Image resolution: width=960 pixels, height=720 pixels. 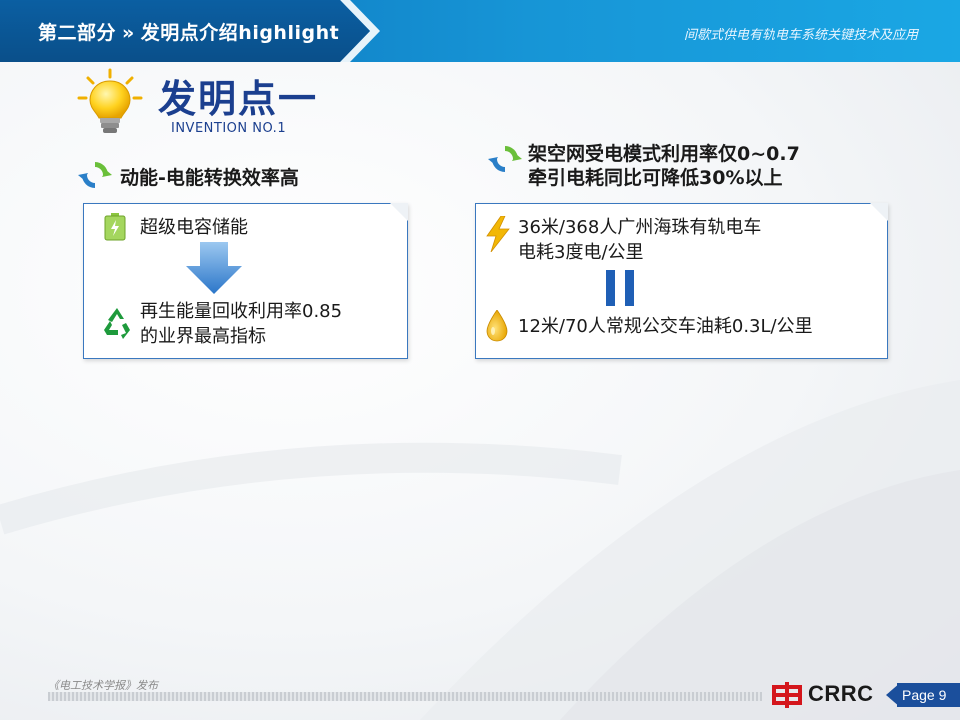 I want to click on page-number: Page 9, so click(x=928, y=695).